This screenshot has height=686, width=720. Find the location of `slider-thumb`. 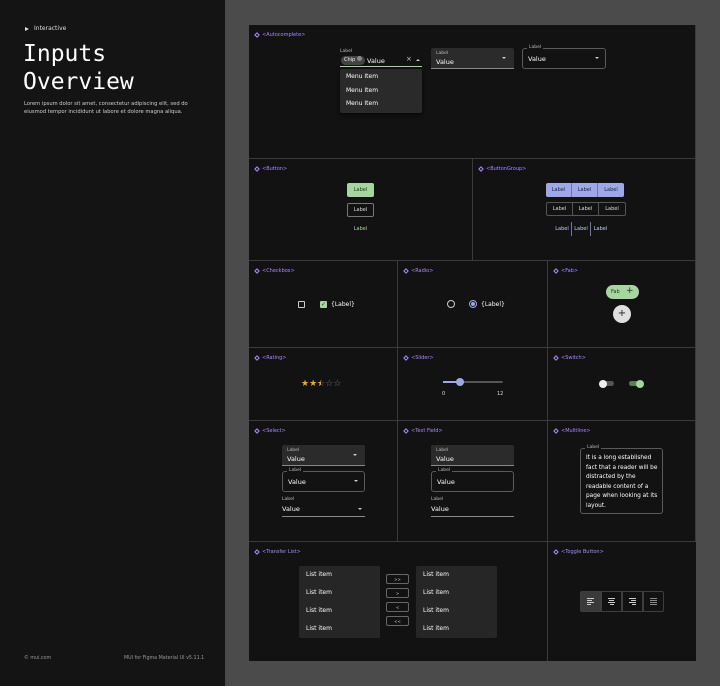

slider-thumb is located at coordinates (460, 382).